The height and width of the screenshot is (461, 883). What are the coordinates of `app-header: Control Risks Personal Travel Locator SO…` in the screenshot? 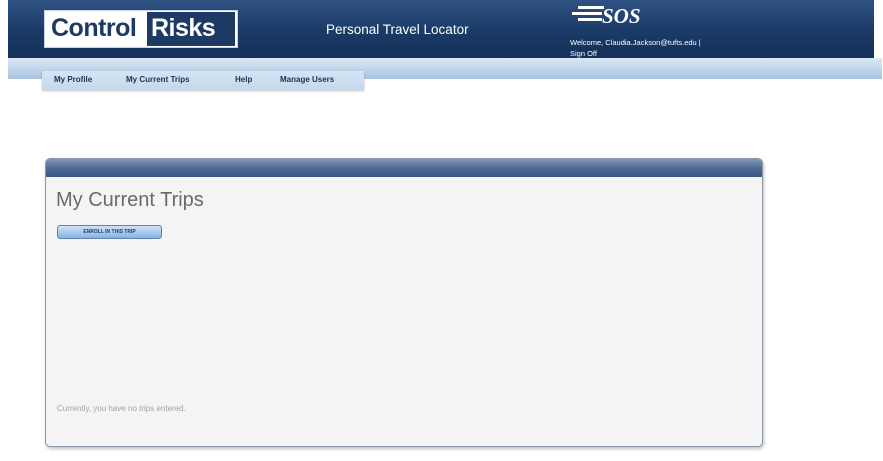 It's located at (441, 29).